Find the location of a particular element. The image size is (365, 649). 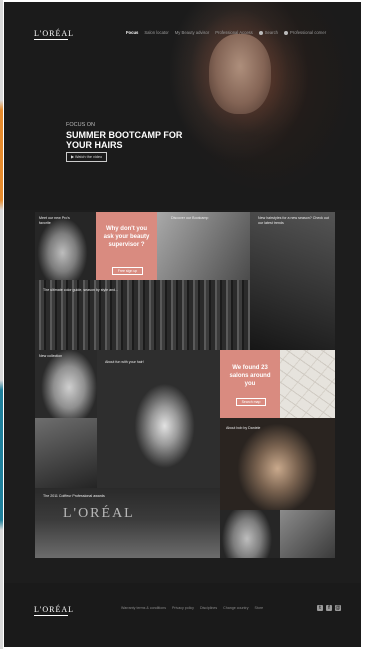

tile-barber is located at coordinates (66, 453).